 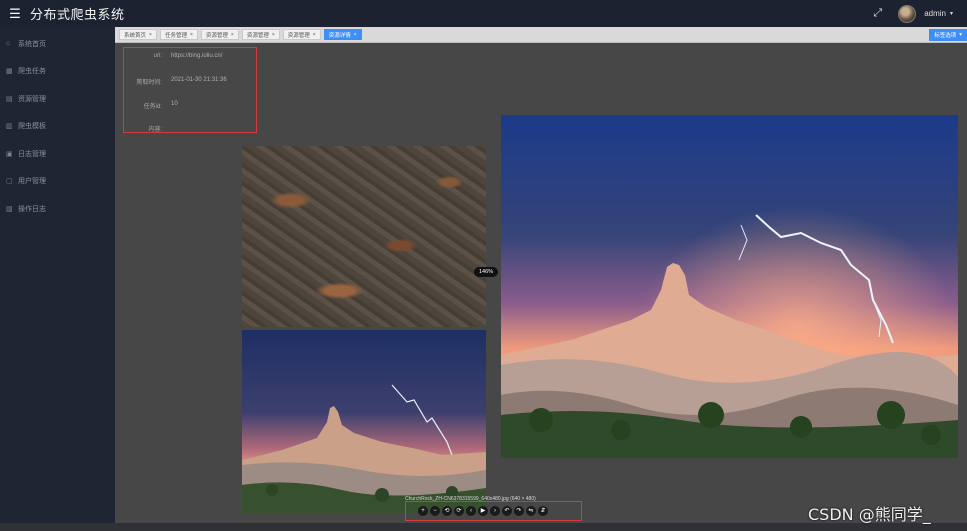 I want to click on sidebar-item-resources: ▤ 资源管理, so click(x=57, y=99).